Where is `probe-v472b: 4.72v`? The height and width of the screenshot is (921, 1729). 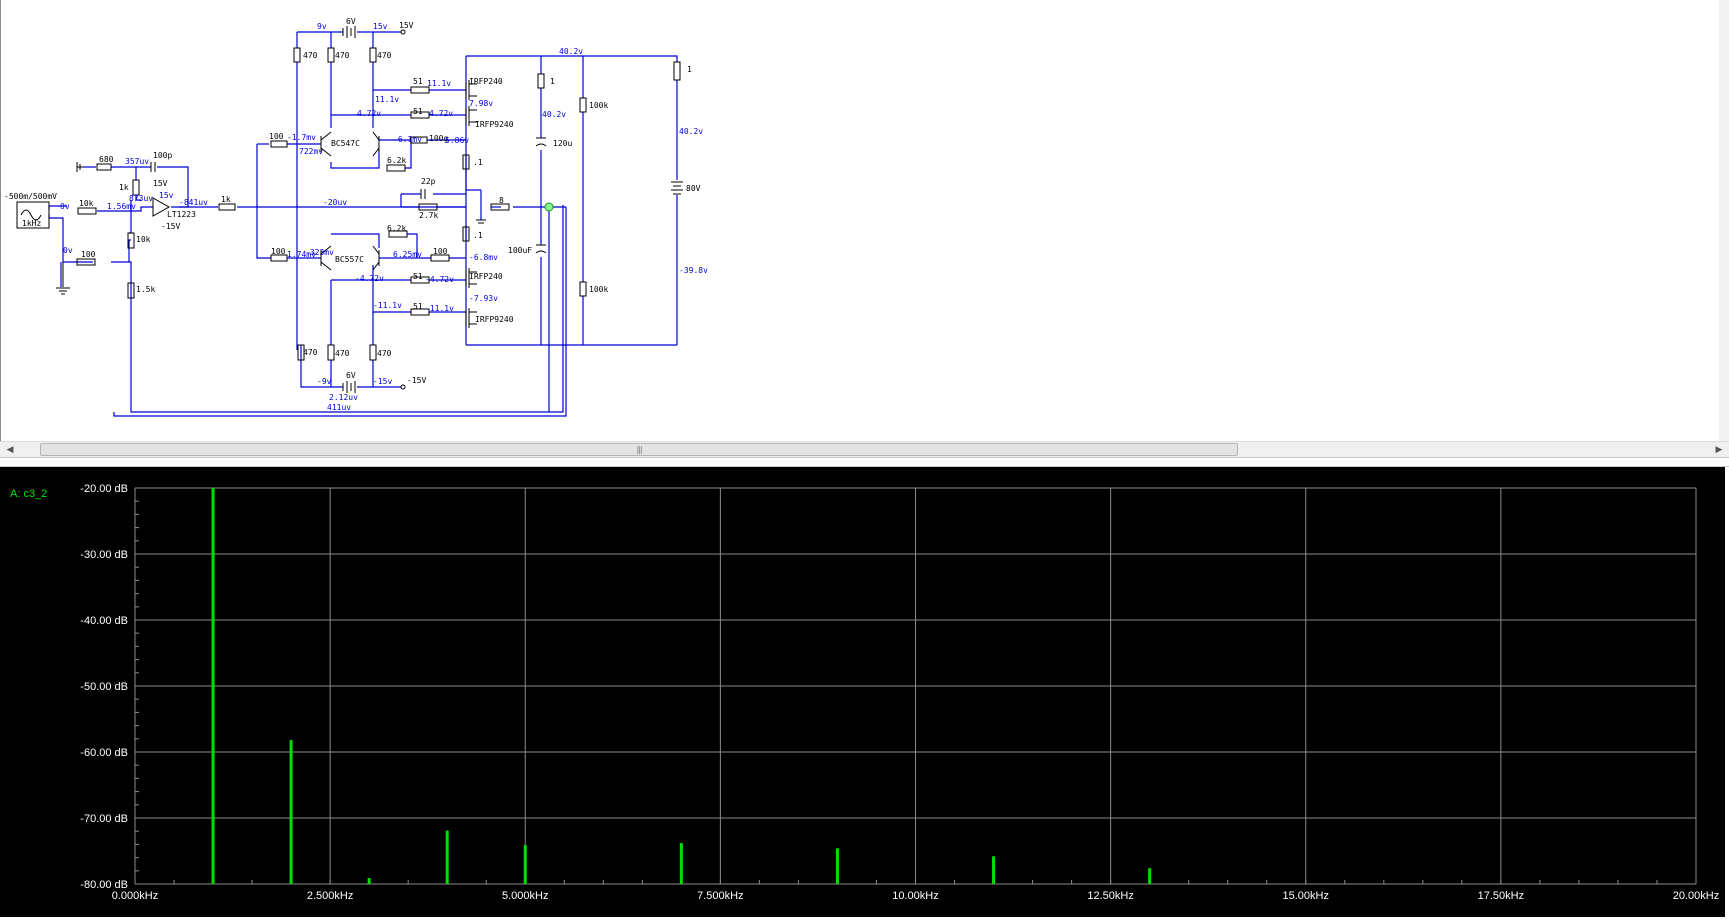 probe-v472b: 4.72v is located at coordinates (441, 113).